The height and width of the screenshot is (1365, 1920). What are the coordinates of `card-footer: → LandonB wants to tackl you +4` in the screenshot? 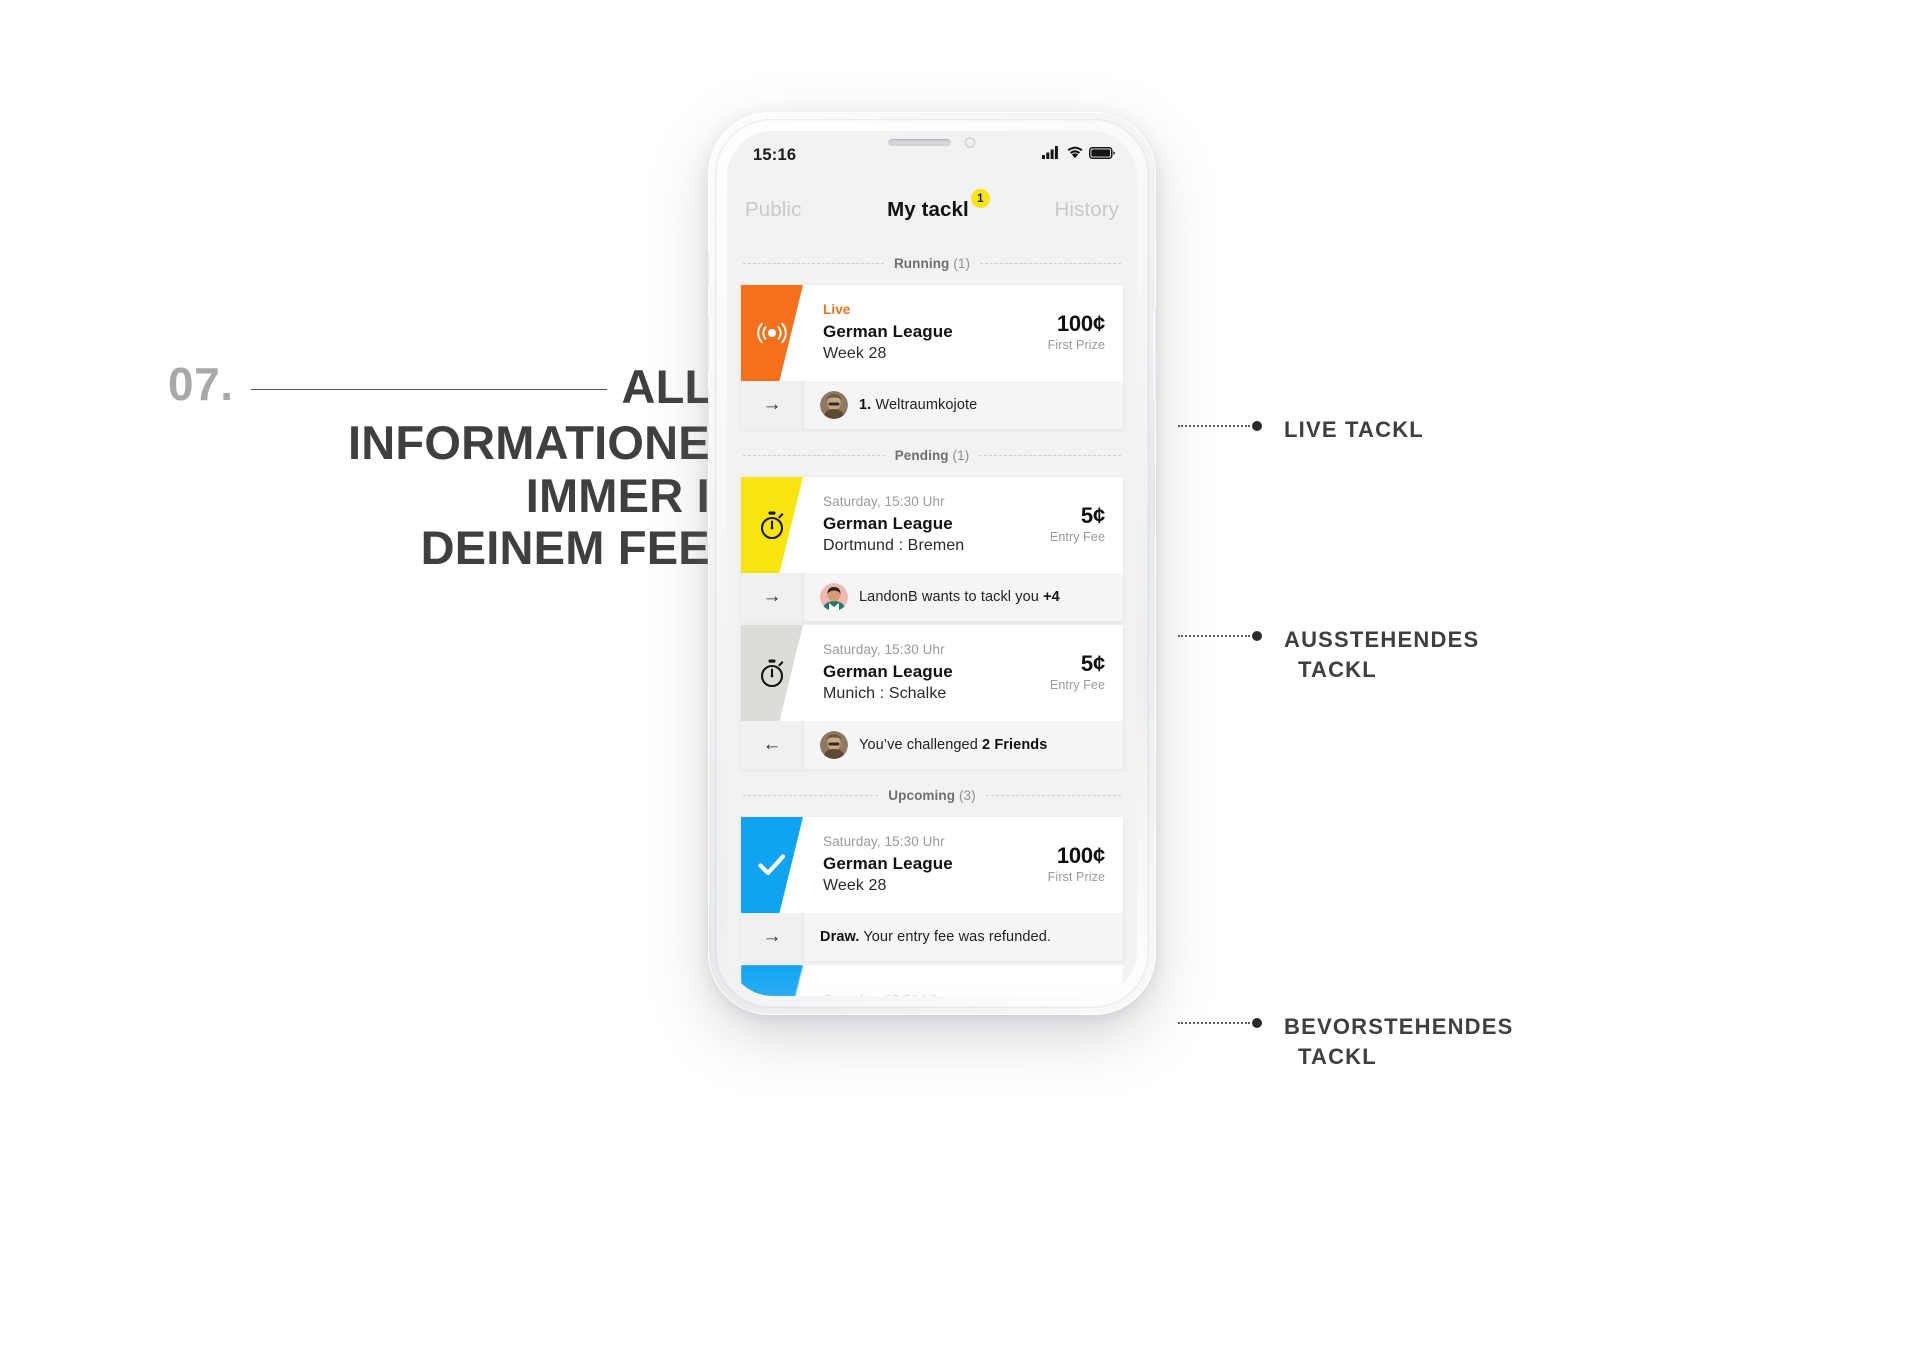 It's located at (932, 597).